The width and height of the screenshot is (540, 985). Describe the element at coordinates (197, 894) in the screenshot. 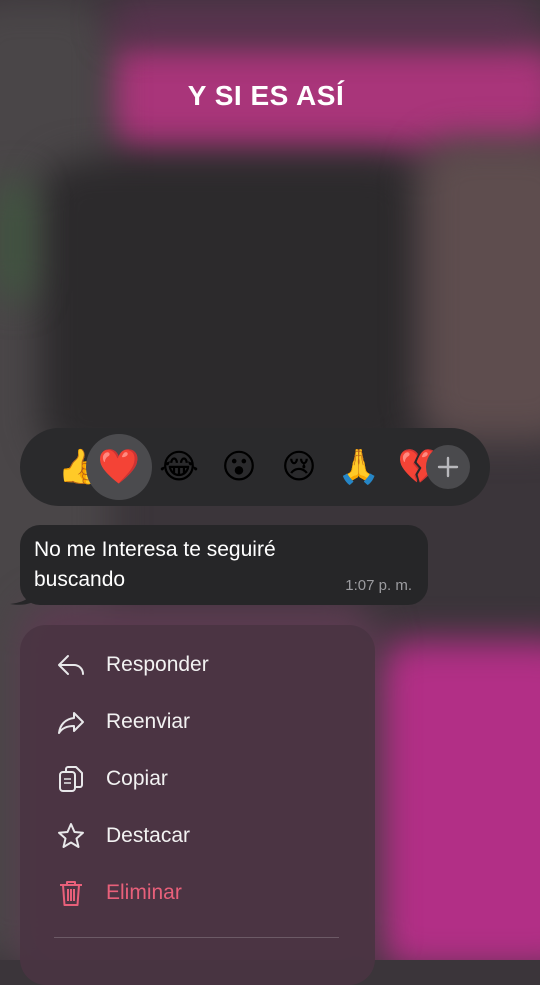

I see `menu-item-delete: Eliminar` at that location.